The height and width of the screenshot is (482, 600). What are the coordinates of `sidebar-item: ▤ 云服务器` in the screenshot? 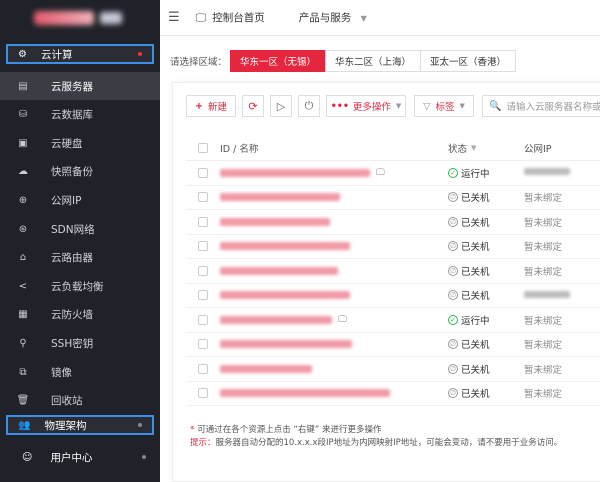 It's located at (80, 86).